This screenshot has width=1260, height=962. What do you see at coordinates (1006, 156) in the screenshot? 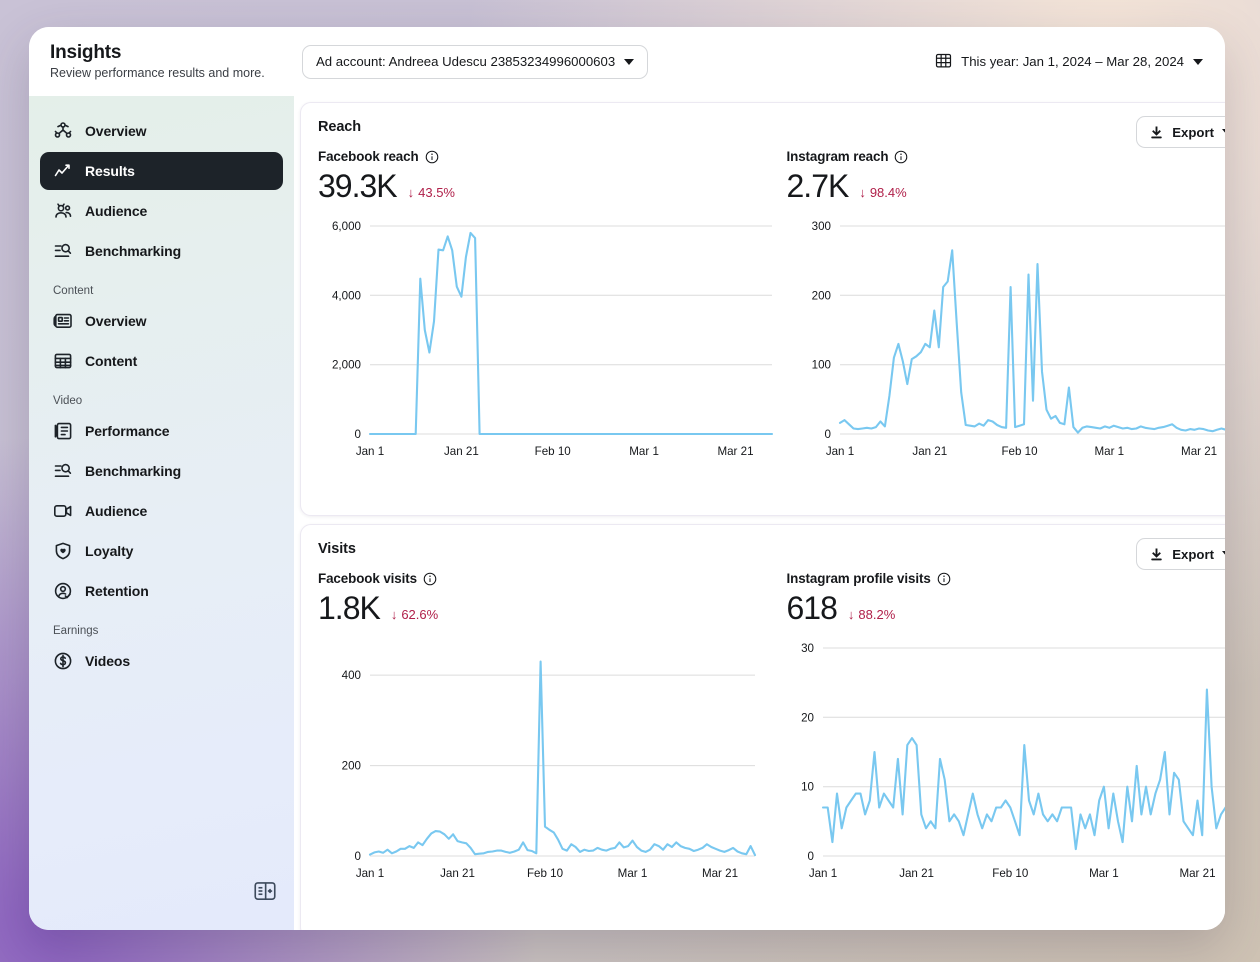
I see `metric-label: Instagram reach` at bounding box center [1006, 156].